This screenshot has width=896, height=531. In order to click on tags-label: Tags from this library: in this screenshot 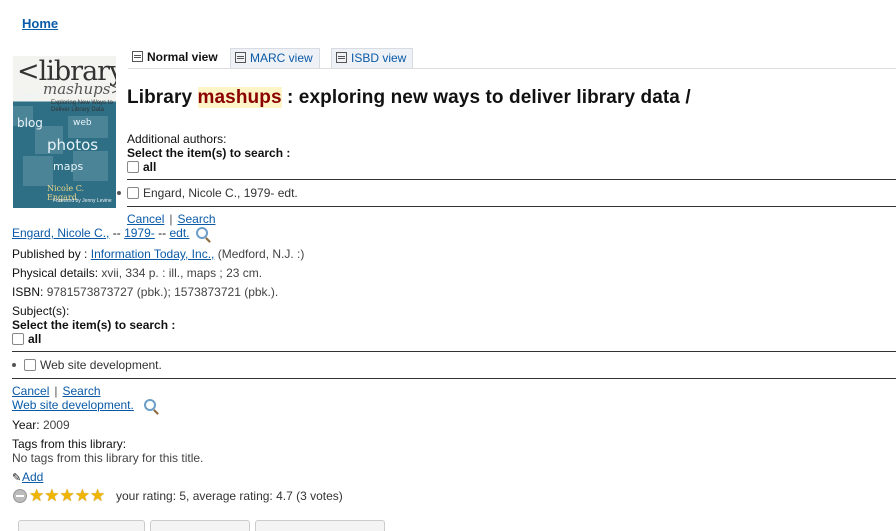, I will do `click(69, 444)`.